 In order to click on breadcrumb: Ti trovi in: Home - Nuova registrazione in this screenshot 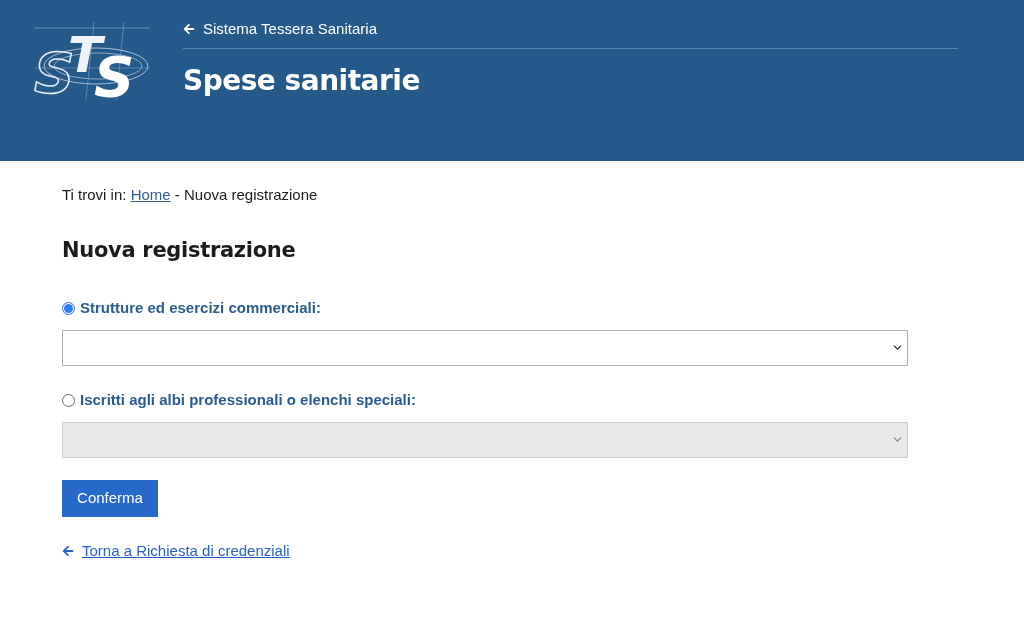, I will do `click(190, 195)`.